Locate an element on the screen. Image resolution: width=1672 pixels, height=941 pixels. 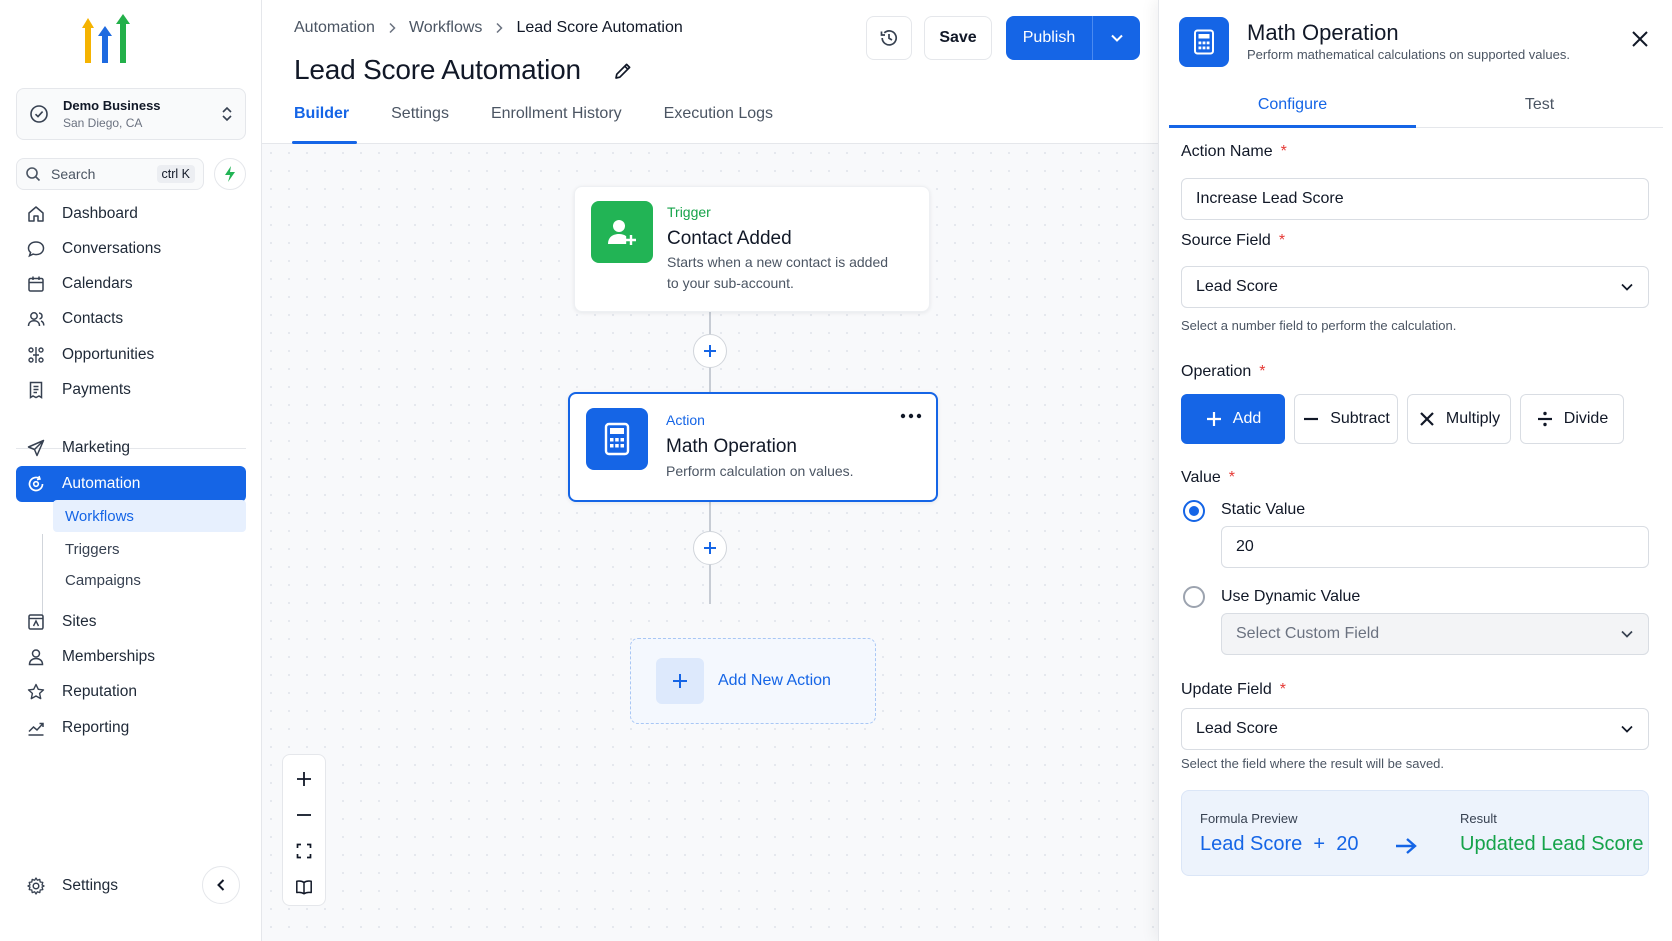
zoom-in-button is located at coordinates (304, 779).